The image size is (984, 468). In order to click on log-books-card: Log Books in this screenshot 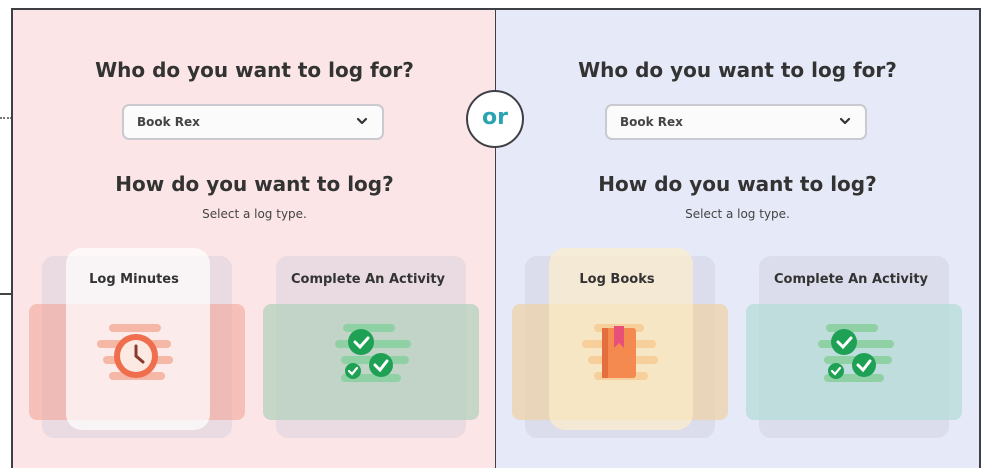, I will do `click(620, 343)`.